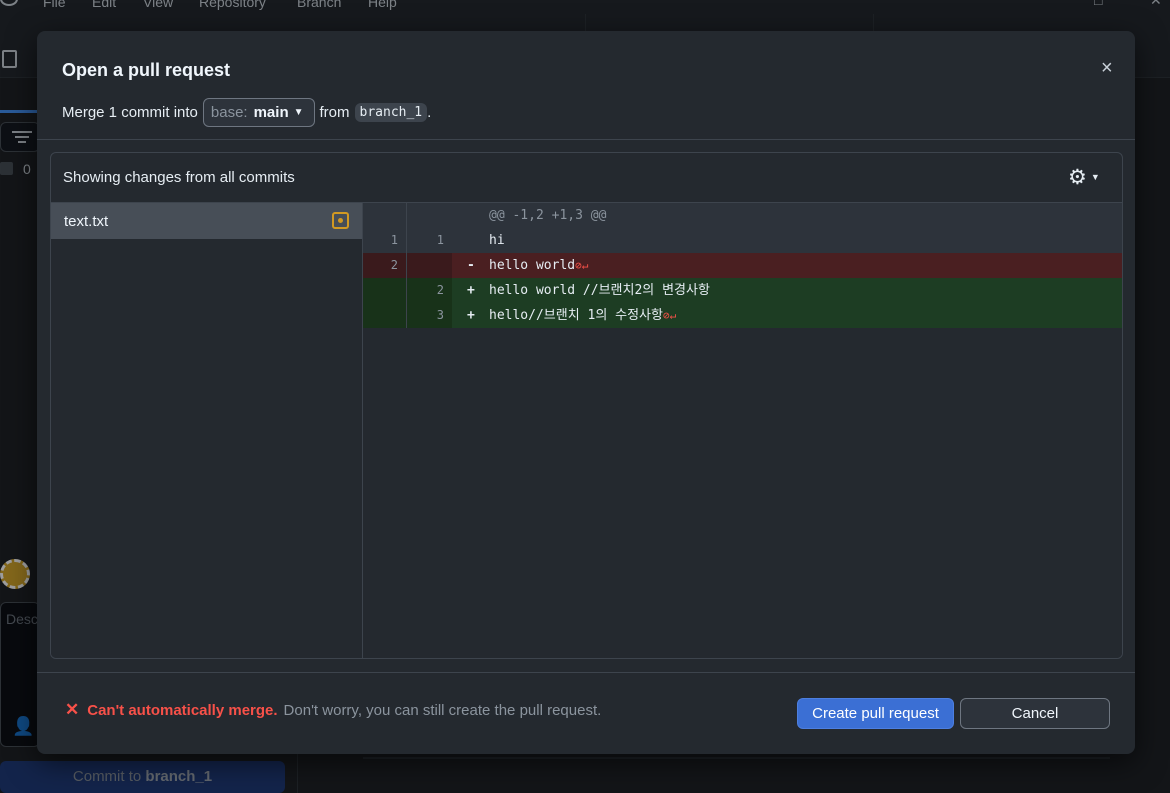  Describe the element at coordinates (206, 221) in the screenshot. I see `file-list-item: text.txt` at that location.